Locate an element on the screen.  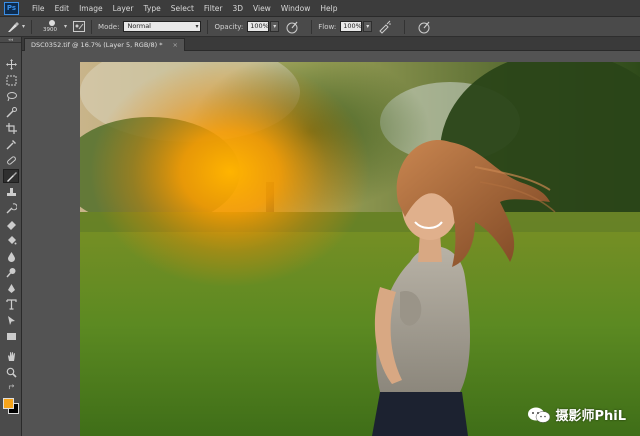
brush-tip-icon is located at coordinates (52, 22).